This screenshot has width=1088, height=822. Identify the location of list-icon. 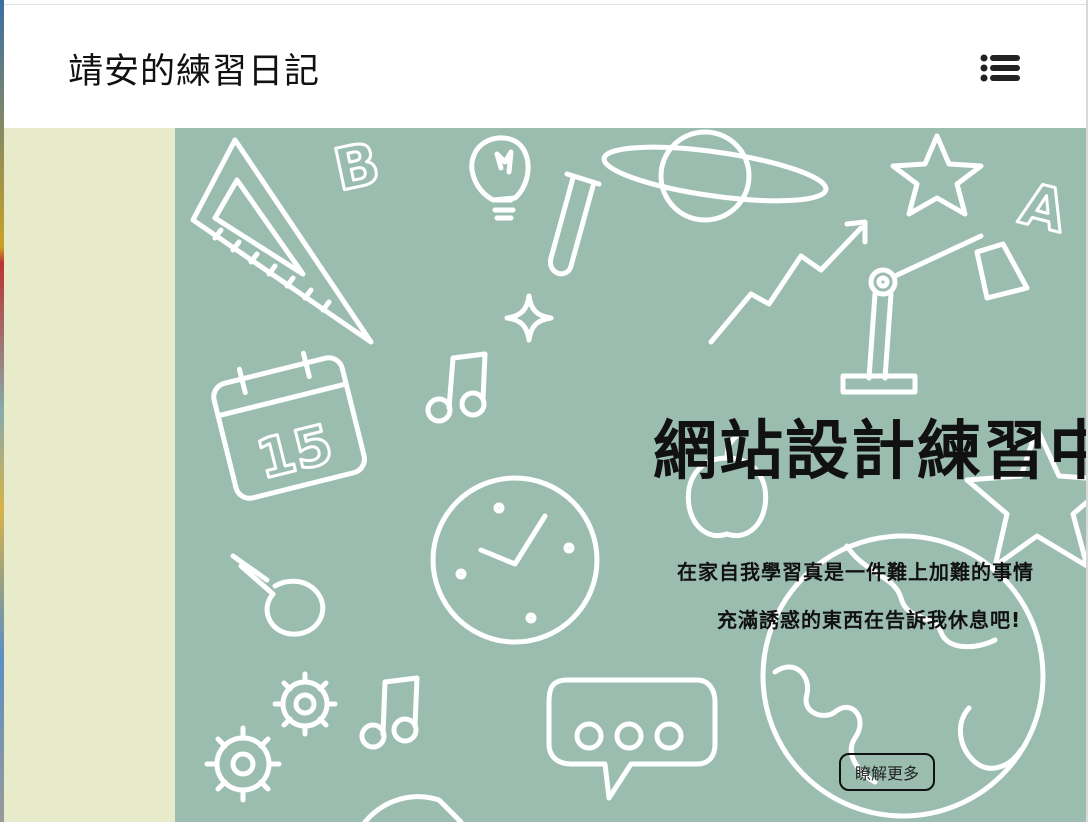
(1000, 68).